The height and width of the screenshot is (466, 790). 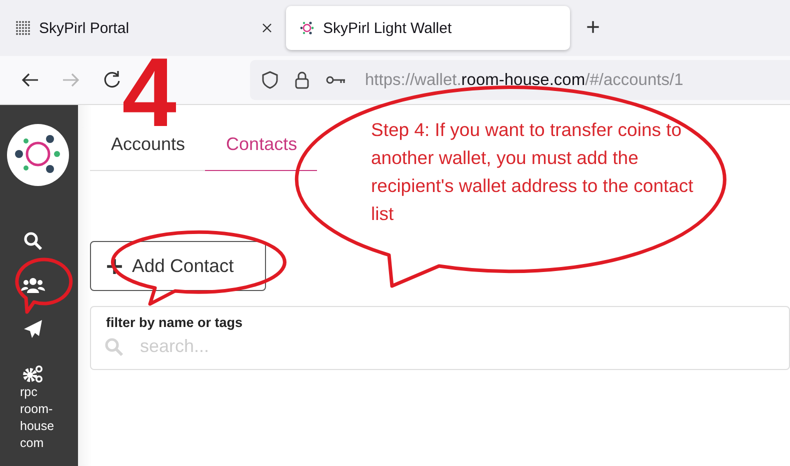 What do you see at coordinates (112, 80) in the screenshot?
I see `reload-icon` at bounding box center [112, 80].